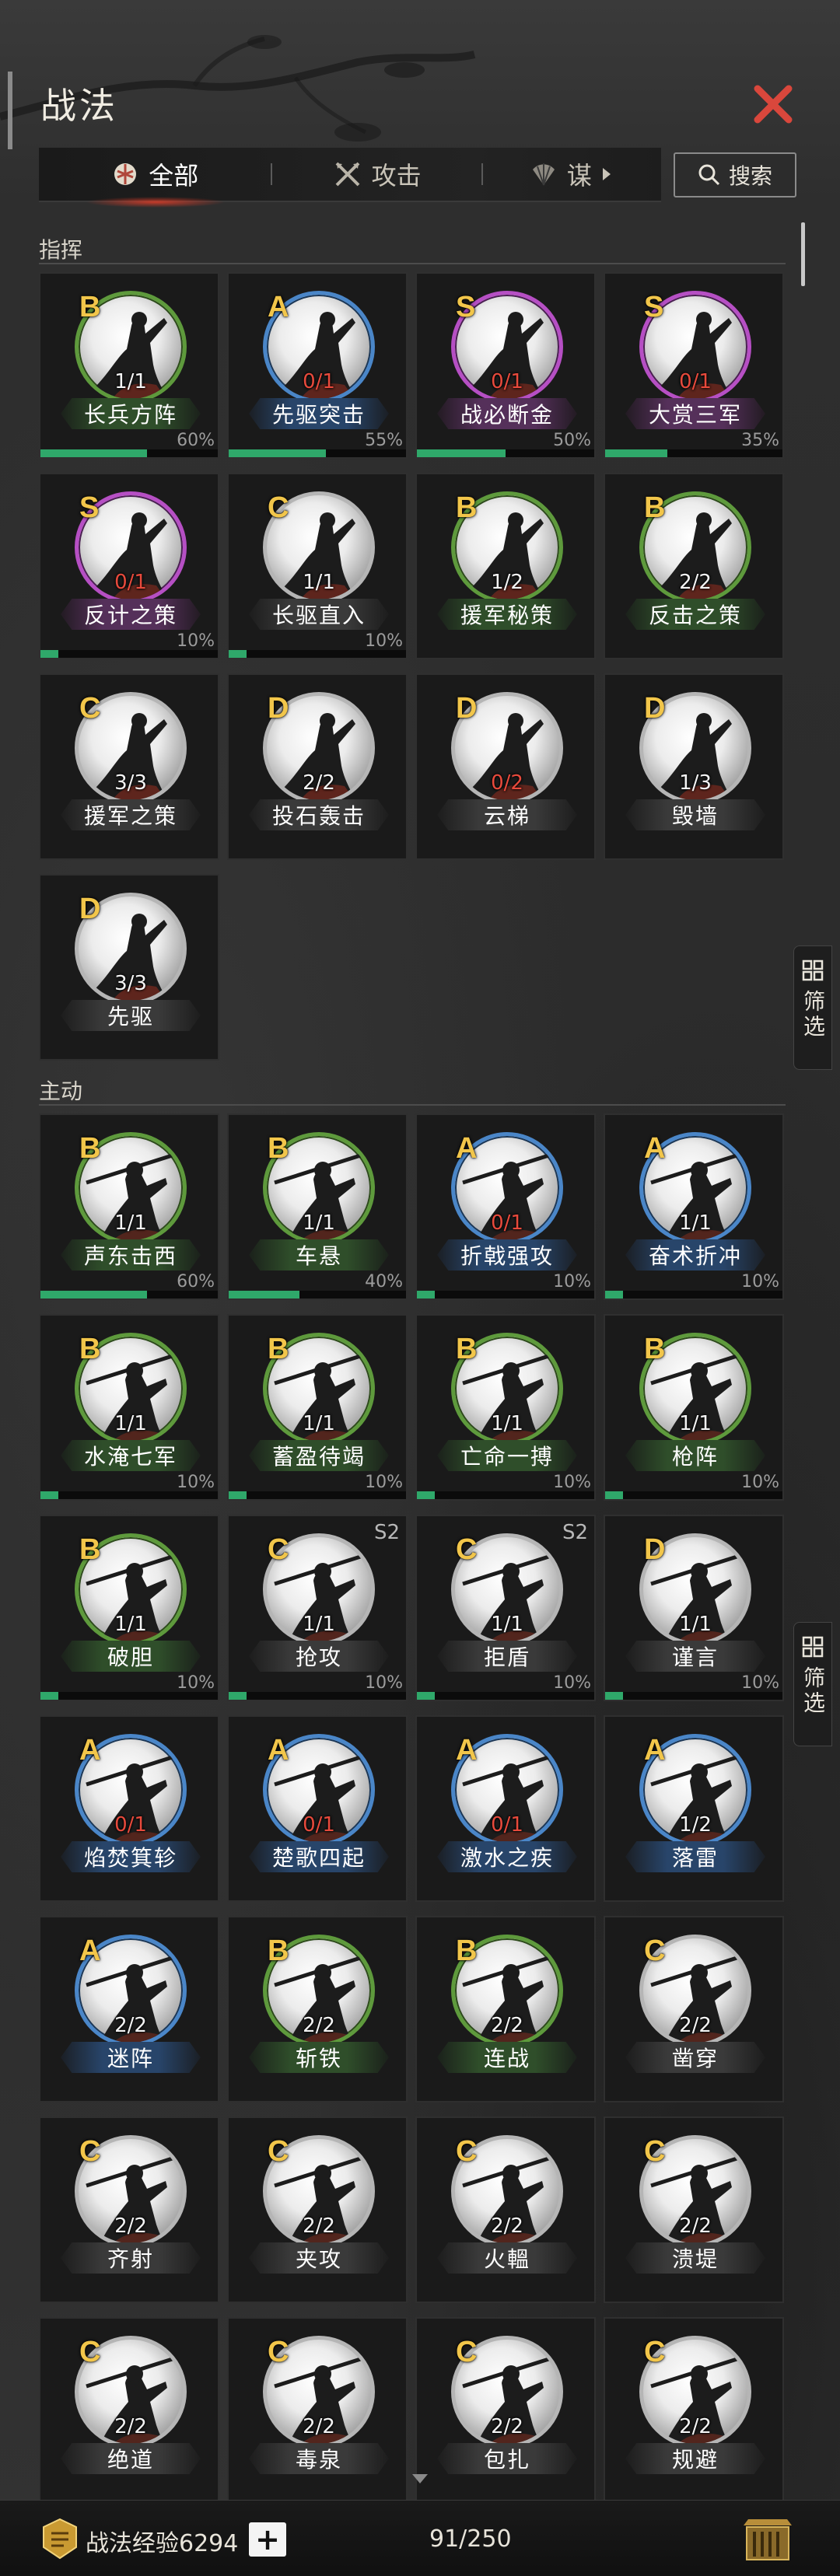 The height and width of the screenshot is (2576, 840). What do you see at coordinates (319, 414) in the screenshot?
I see `tactic-name: 先驱突击` at bounding box center [319, 414].